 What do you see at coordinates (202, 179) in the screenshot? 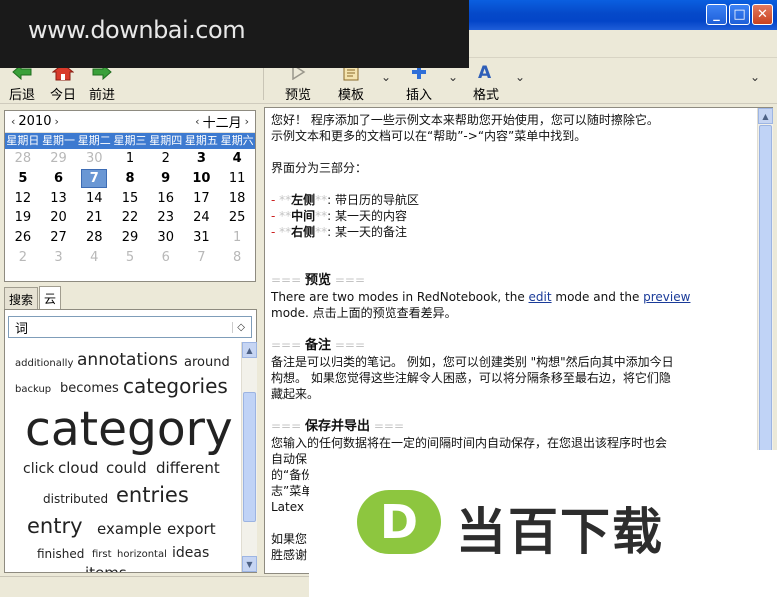
I see `calendar-day: 10` at bounding box center [202, 179].